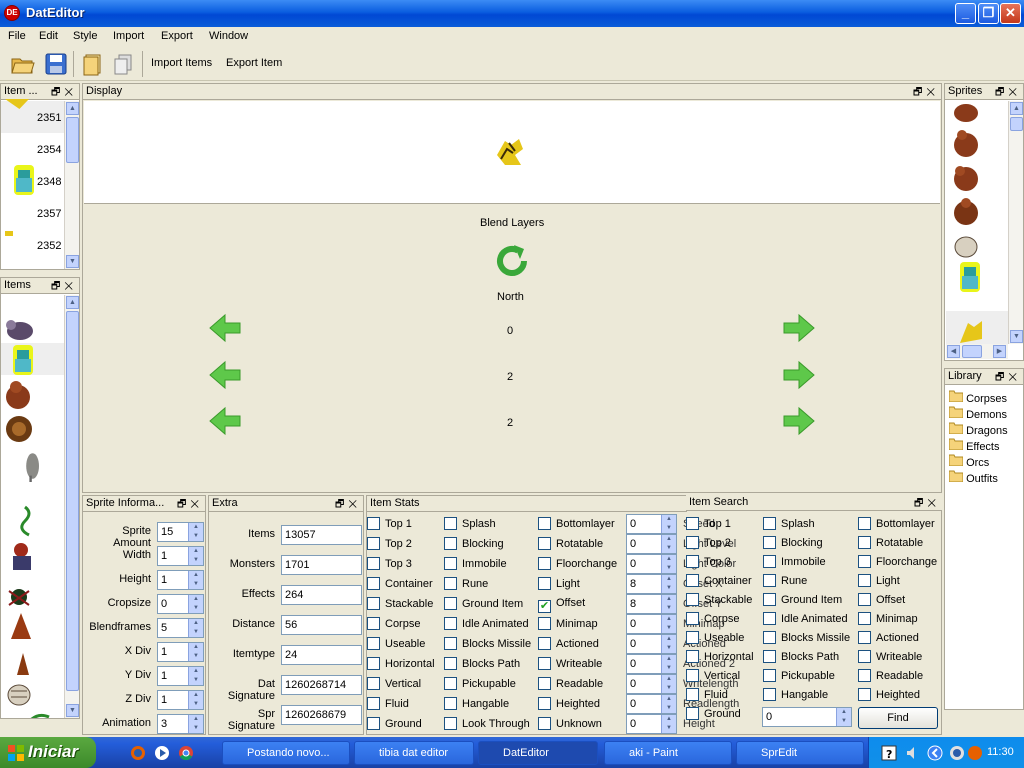  What do you see at coordinates (487, 723) in the screenshot?
I see `stat-checkbox: Look Through` at bounding box center [487, 723].